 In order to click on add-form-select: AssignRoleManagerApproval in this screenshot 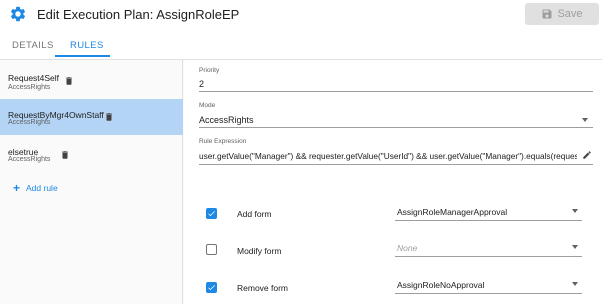, I will do `click(452, 212)`.